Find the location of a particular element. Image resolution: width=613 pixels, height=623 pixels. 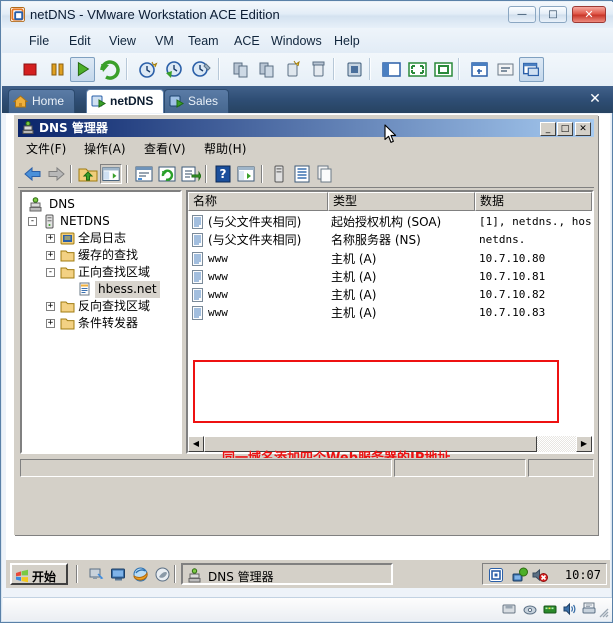

quick-switch-icon is located at coordinates (443, 69).